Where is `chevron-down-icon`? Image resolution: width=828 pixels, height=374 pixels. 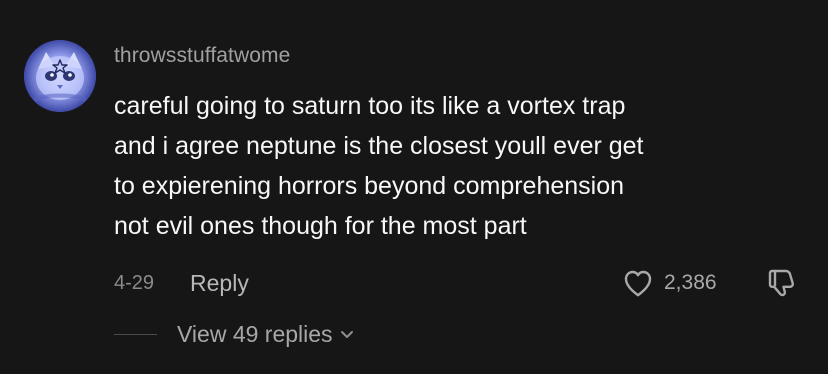 chevron-down-icon is located at coordinates (347, 334).